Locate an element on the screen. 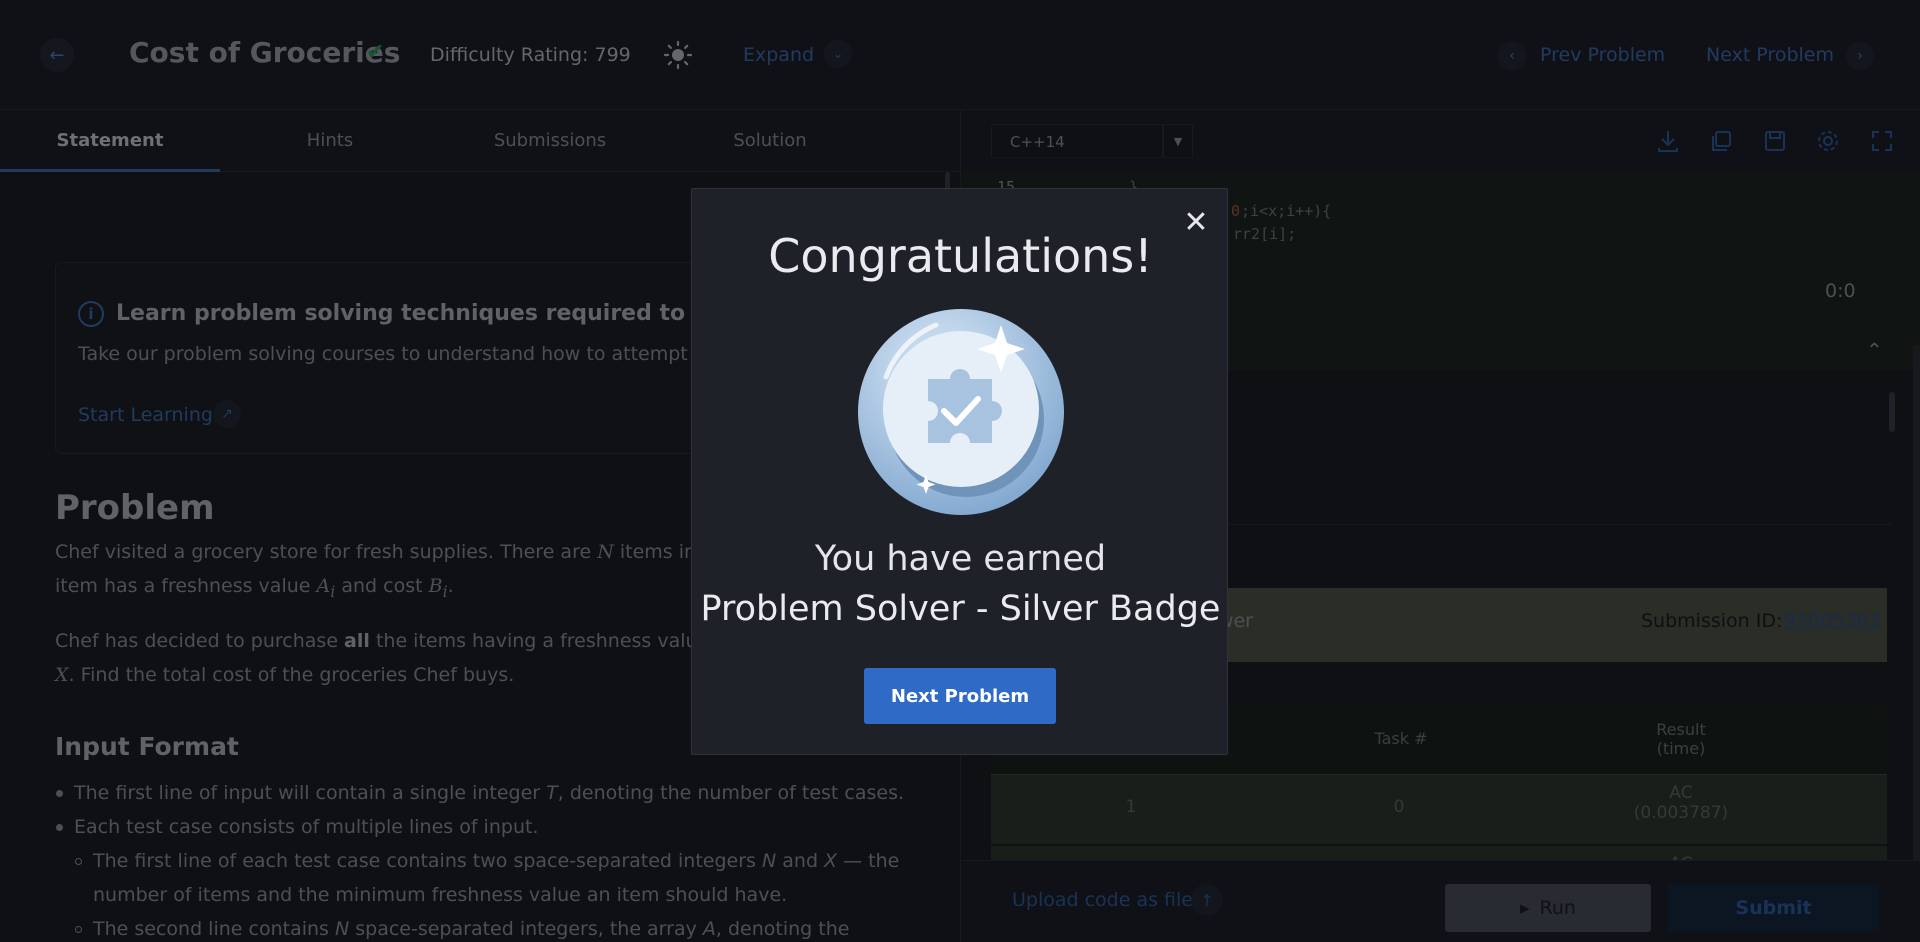 The image size is (1920, 942). badge-name: Problem Solver - Silver Badge is located at coordinates (960, 609).